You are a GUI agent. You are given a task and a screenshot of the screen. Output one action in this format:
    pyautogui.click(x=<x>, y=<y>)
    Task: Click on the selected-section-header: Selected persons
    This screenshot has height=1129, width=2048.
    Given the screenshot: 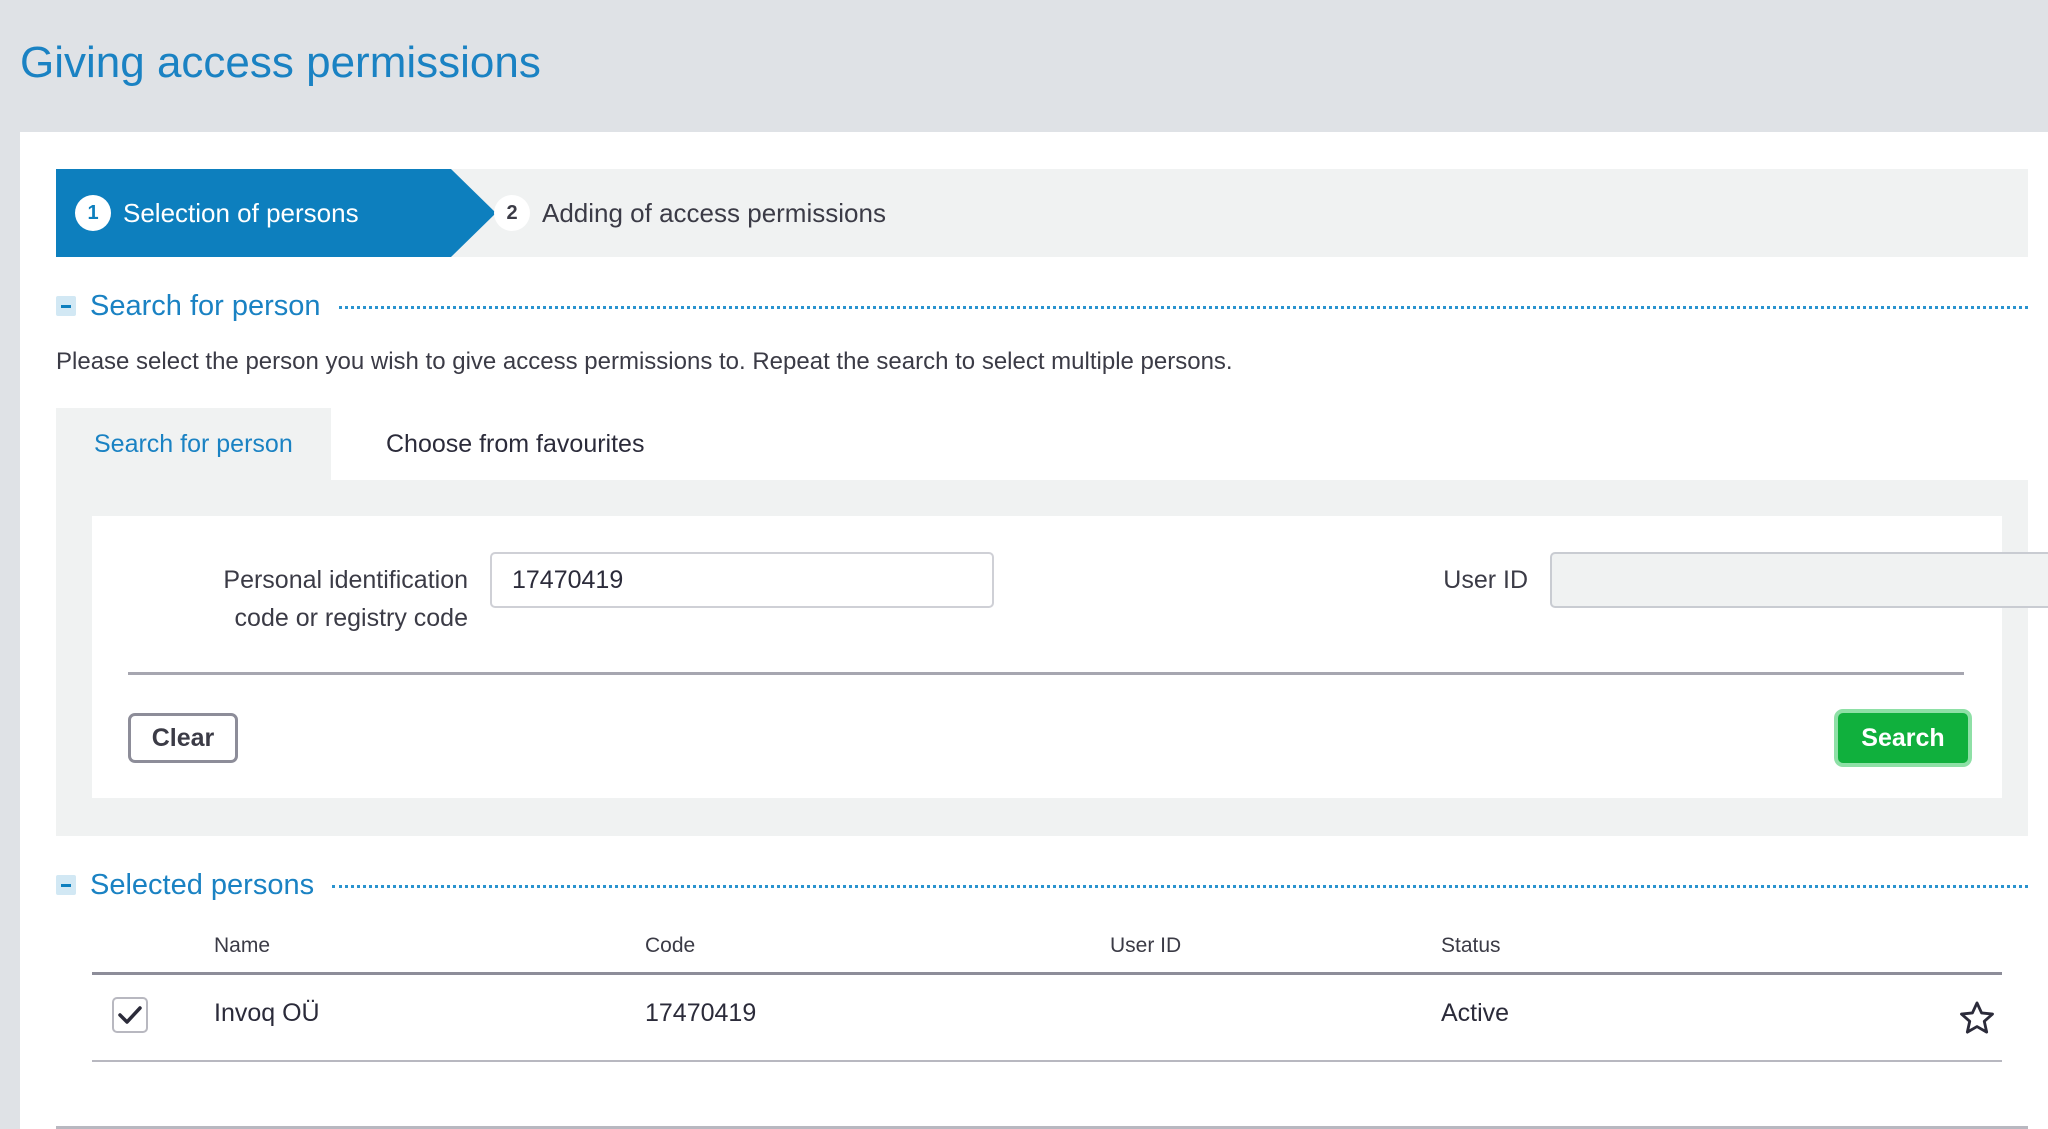 What is the action you would take?
    pyautogui.click(x=1042, y=885)
    